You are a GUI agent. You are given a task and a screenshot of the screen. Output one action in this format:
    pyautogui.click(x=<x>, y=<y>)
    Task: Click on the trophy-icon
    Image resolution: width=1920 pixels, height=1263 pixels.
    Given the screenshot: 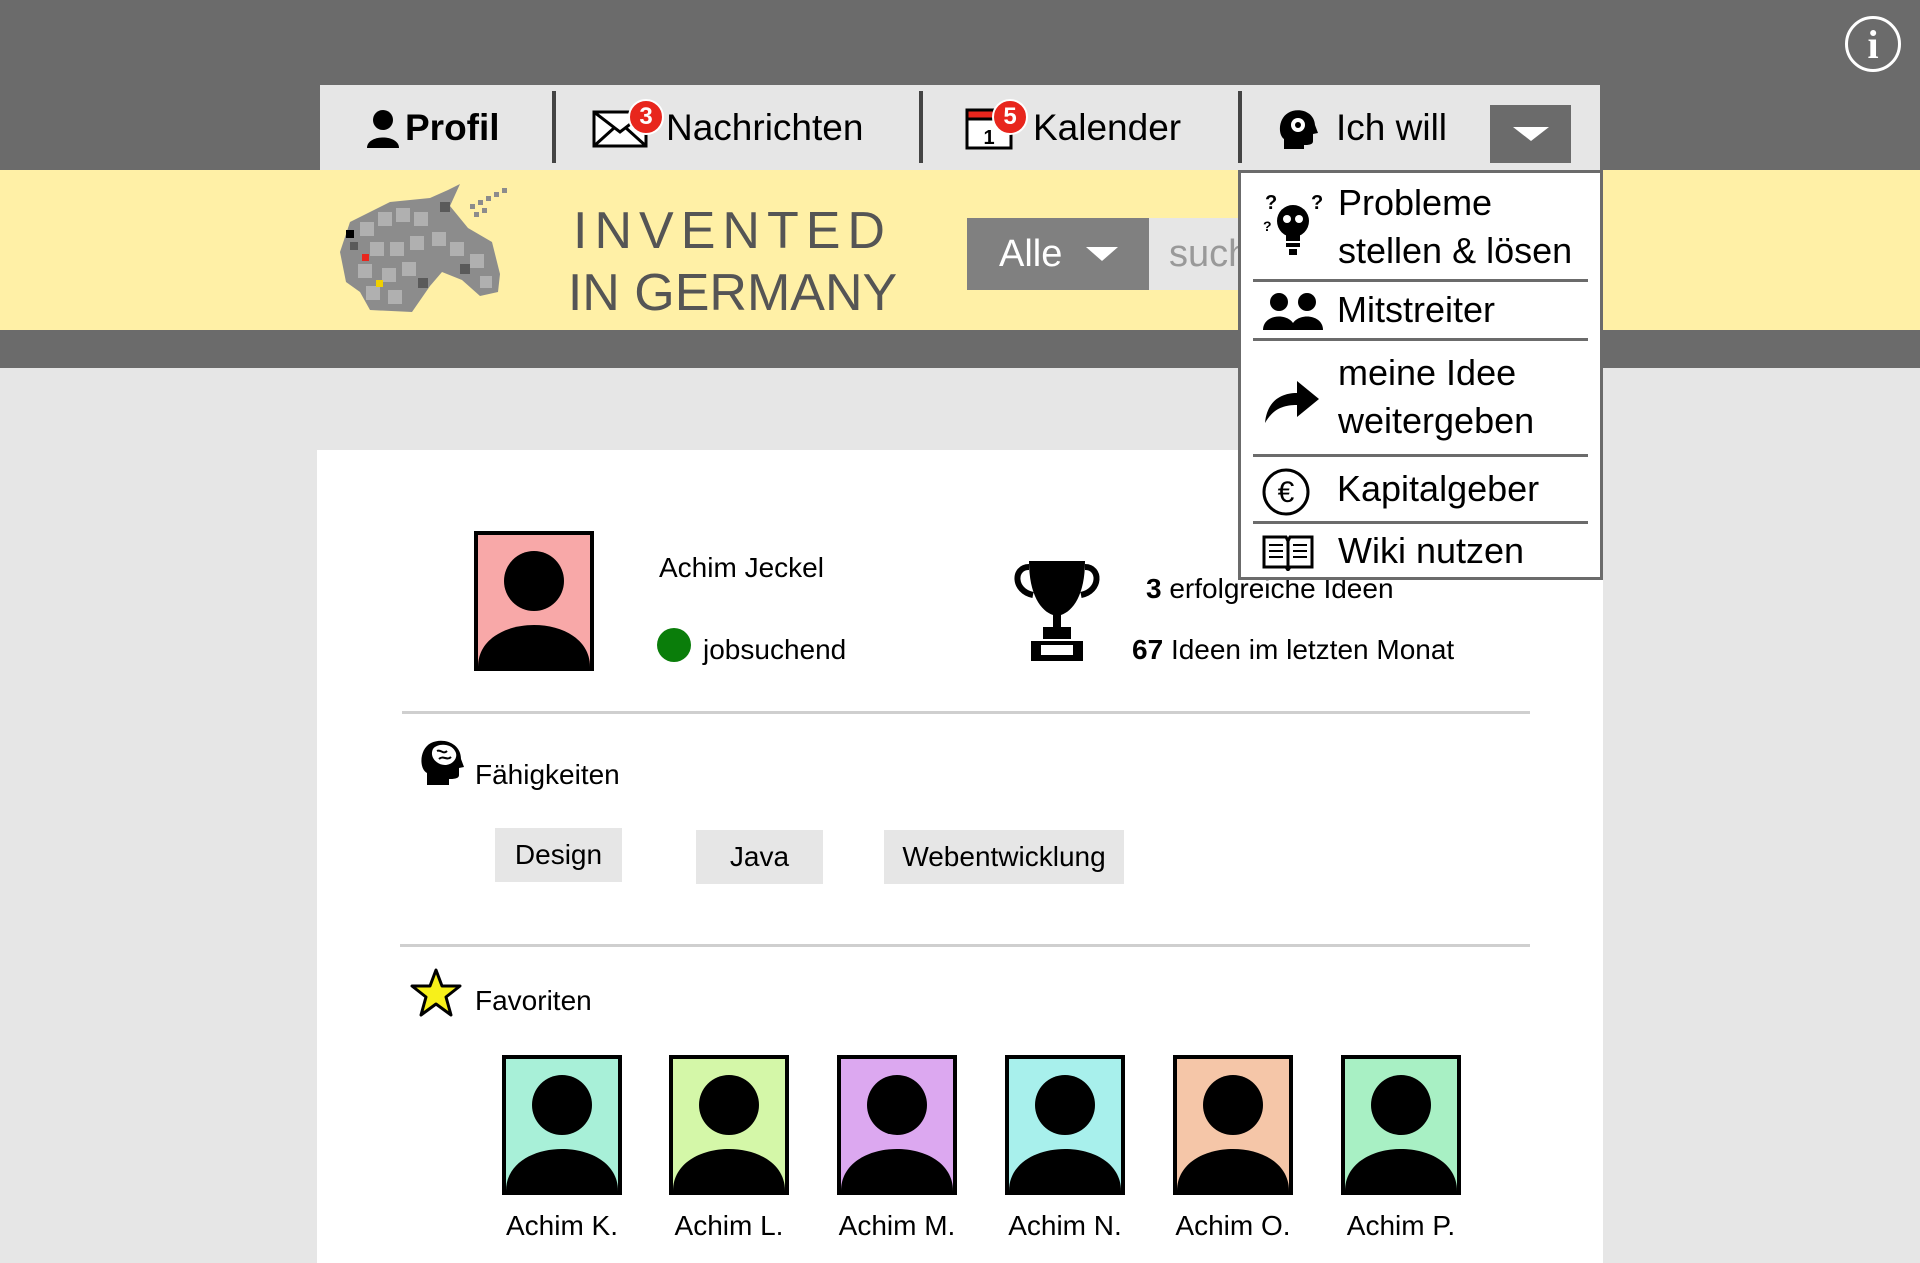 What is the action you would take?
    pyautogui.click(x=1057, y=611)
    